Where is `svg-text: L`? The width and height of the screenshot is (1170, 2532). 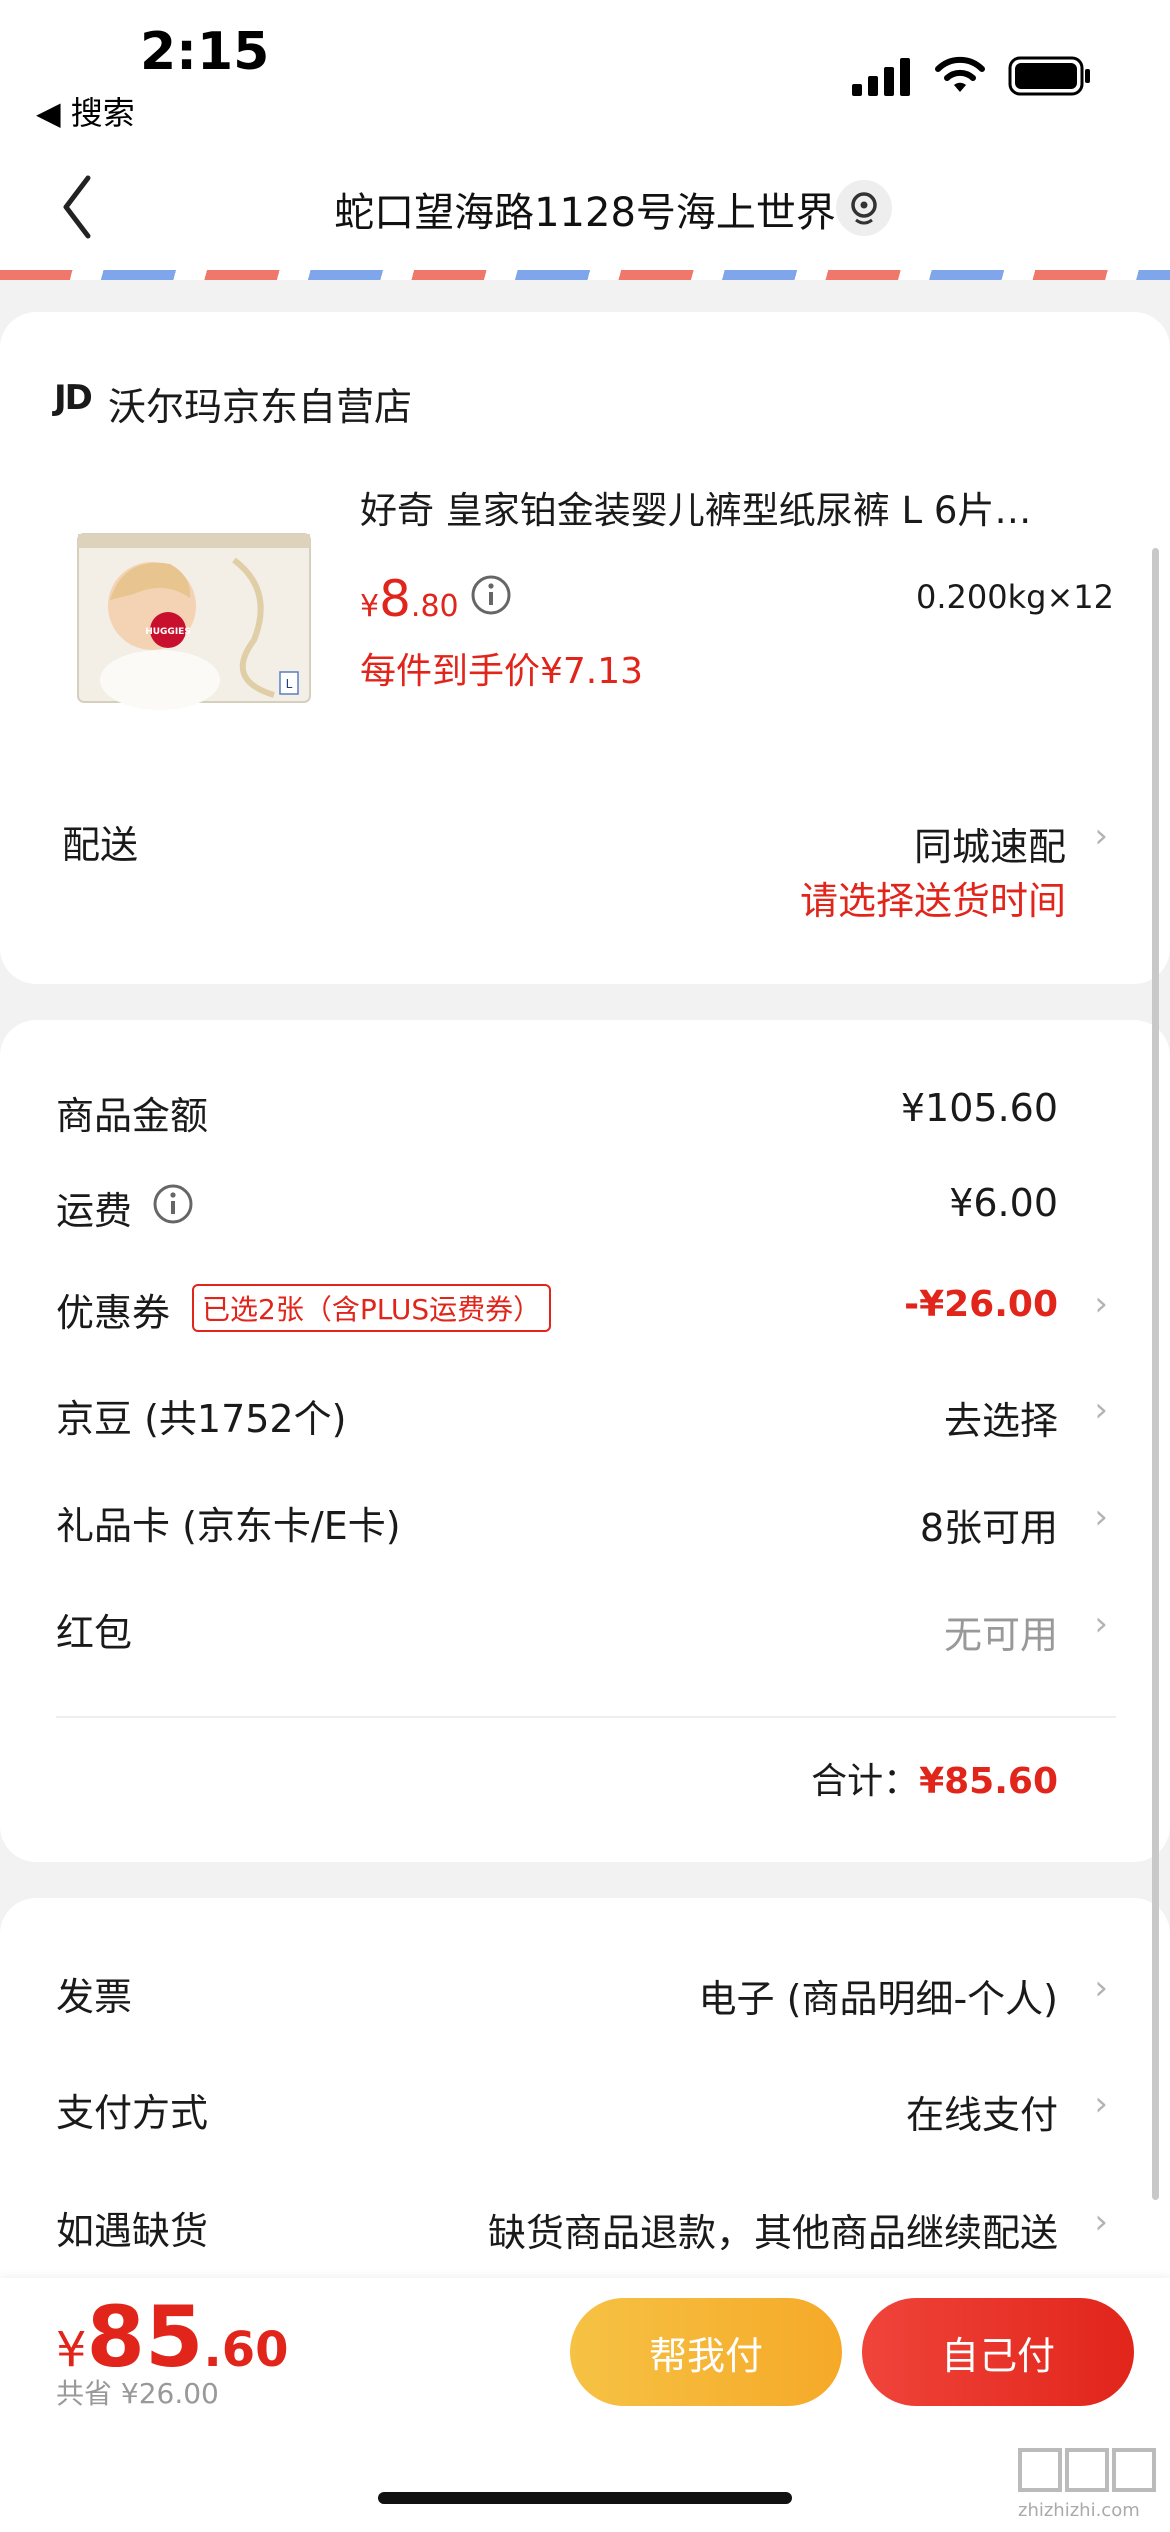
svg-text: L is located at coordinates (289, 684).